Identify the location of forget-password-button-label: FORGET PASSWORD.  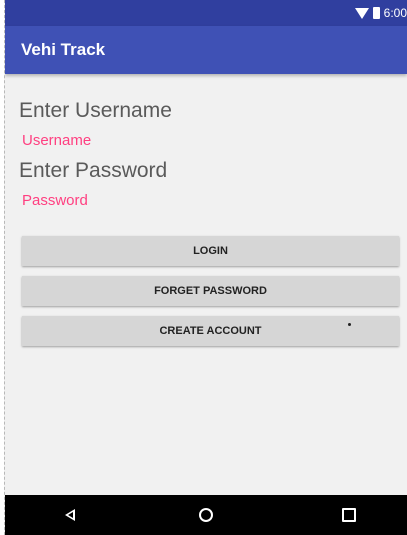
(210, 291).